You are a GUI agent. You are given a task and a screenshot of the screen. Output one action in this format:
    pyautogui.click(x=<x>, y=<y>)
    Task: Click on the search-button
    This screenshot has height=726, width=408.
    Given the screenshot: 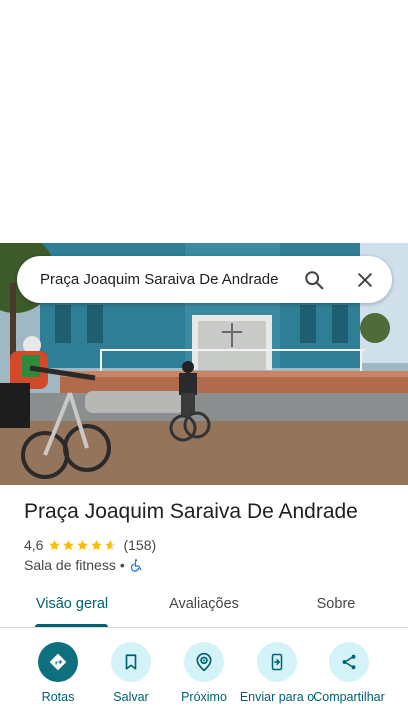 What is the action you would take?
    pyautogui.click(x=314, y=280)
    